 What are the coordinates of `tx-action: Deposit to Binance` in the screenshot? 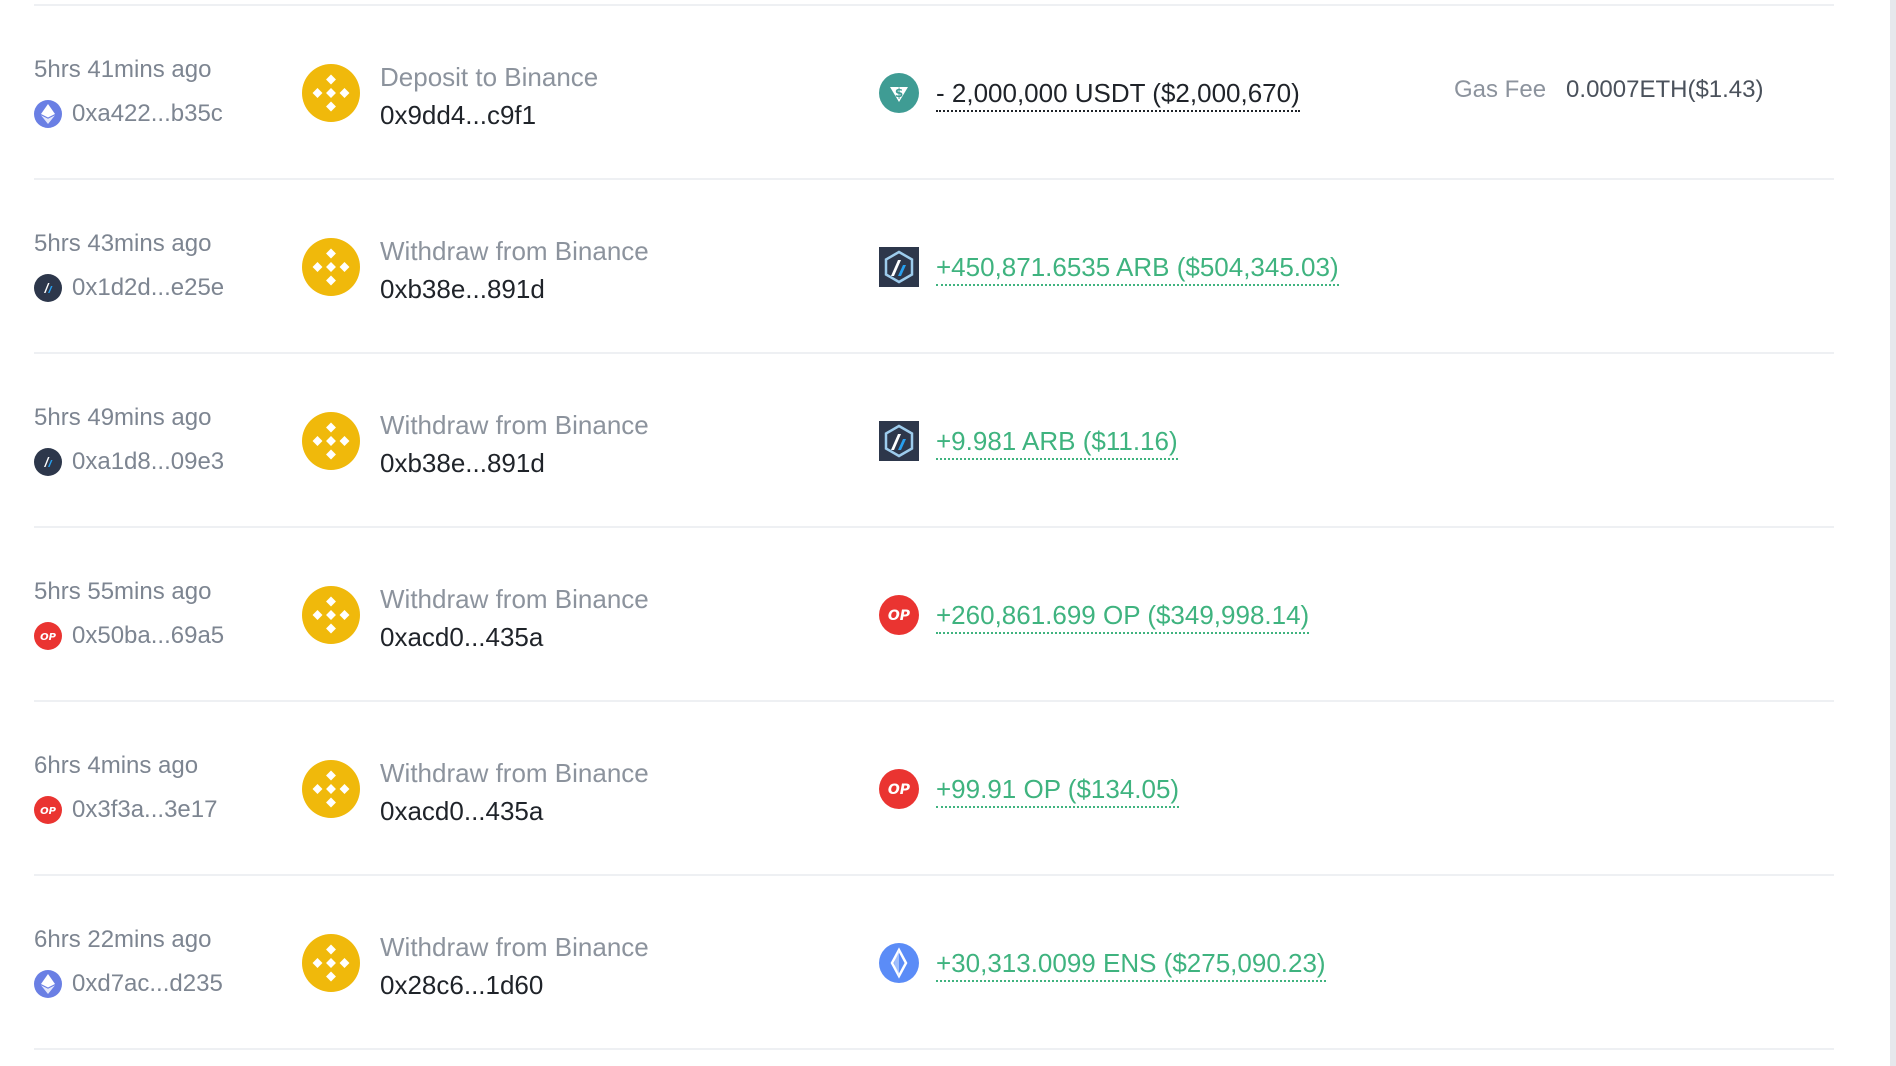 It's located at (489, 77).